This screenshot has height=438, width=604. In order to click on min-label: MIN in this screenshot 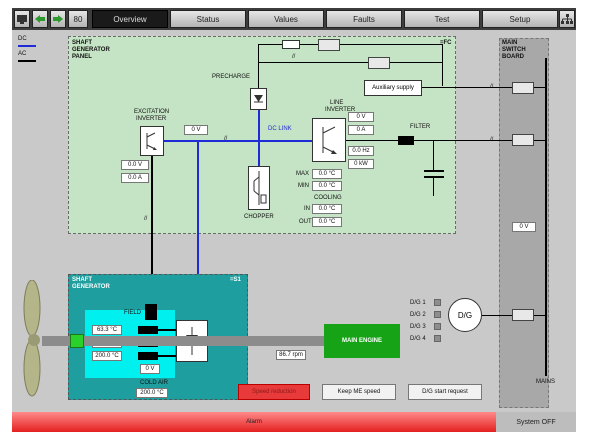, I will do `click(303, 186)`.